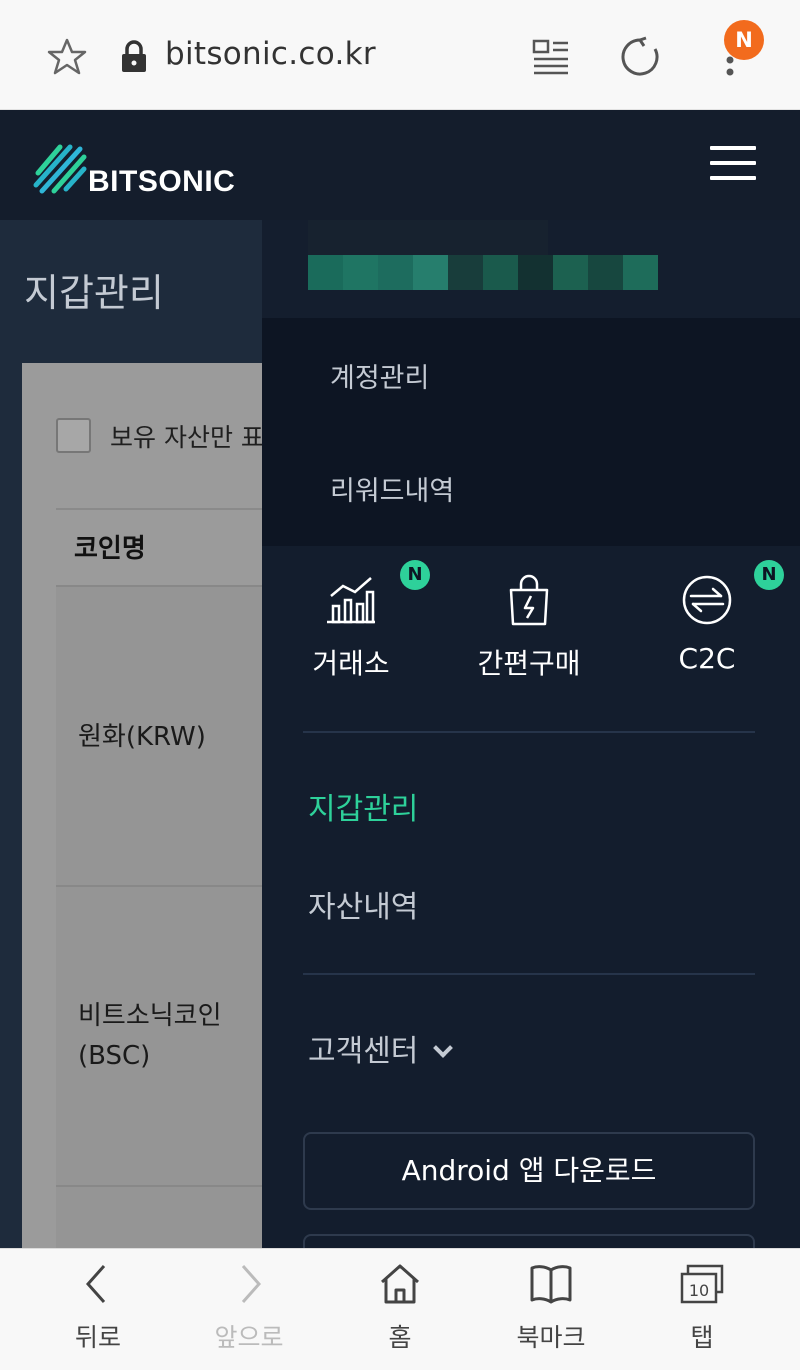 The image size is (800, 1370). I want to click on menu-item-customer-center: 고객센터, so click(381, 1048).